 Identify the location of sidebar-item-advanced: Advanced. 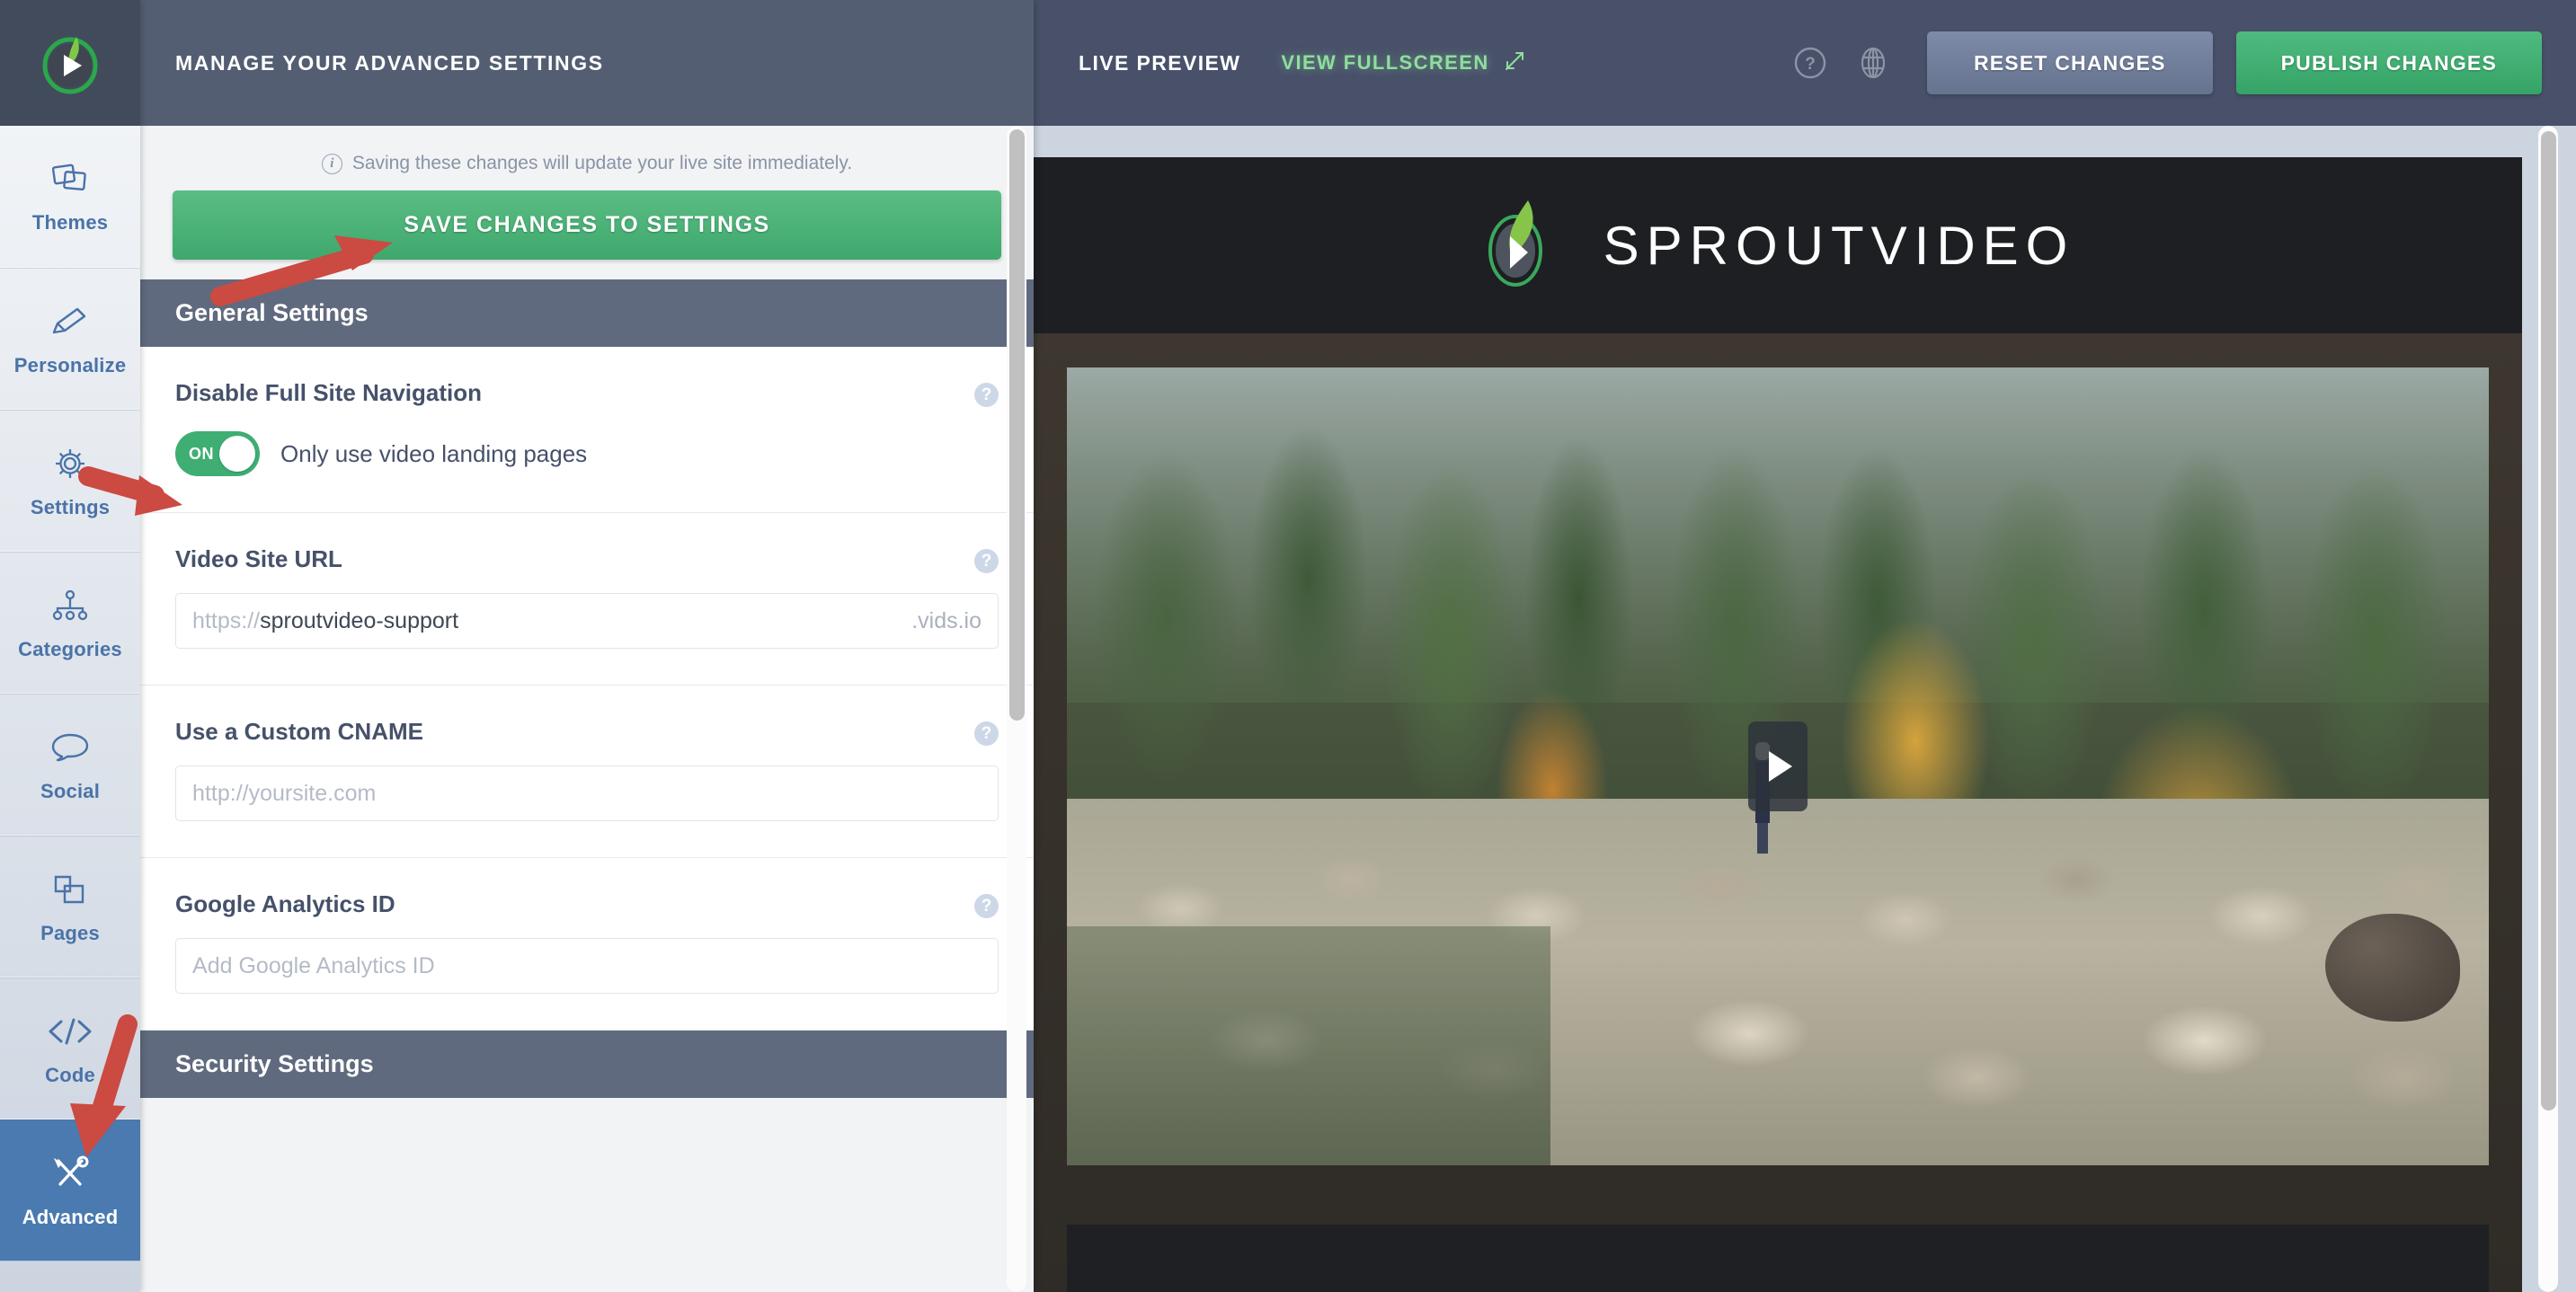
(70, 1190).